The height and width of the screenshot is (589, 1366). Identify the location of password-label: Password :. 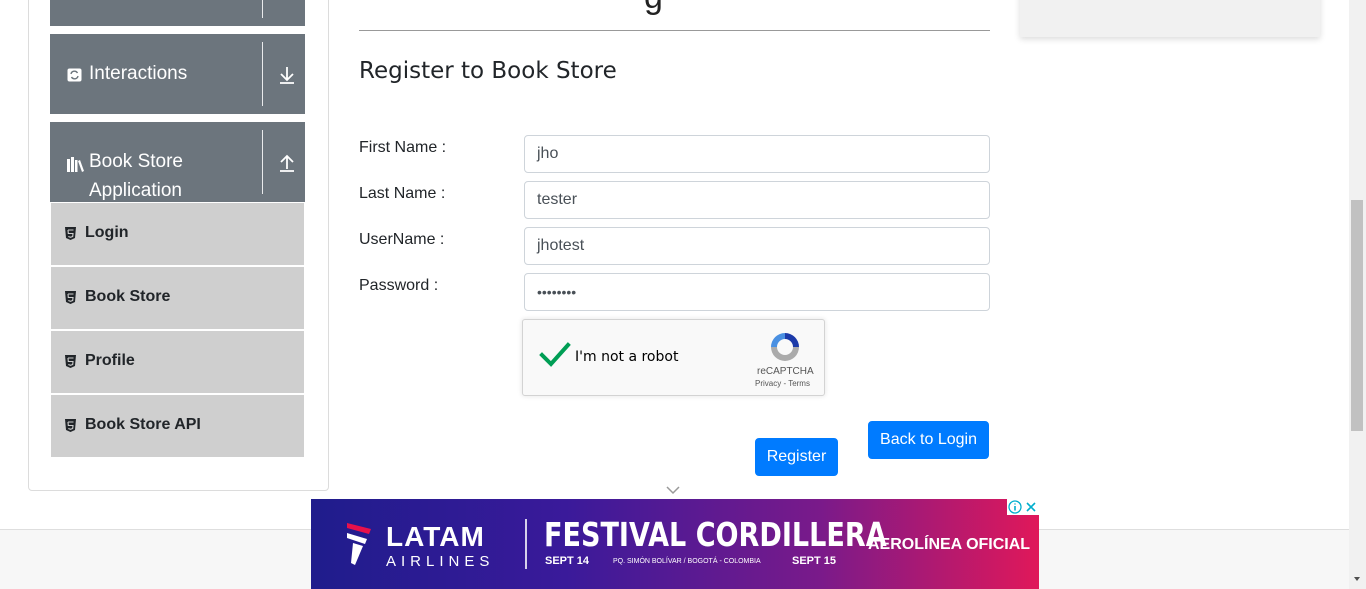
(399, 285).